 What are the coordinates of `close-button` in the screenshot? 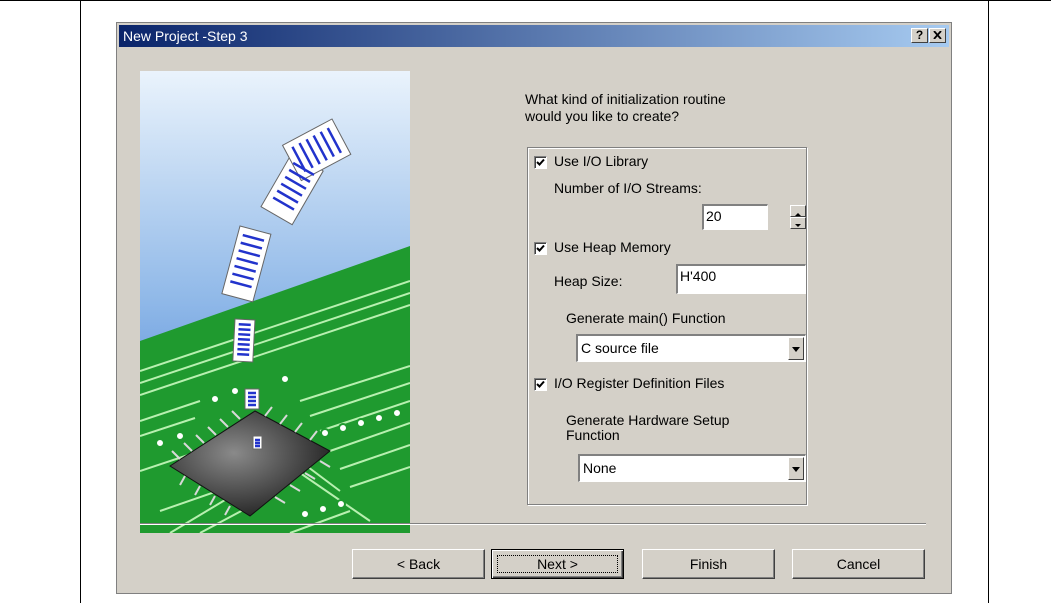 It's located at (937, 35).